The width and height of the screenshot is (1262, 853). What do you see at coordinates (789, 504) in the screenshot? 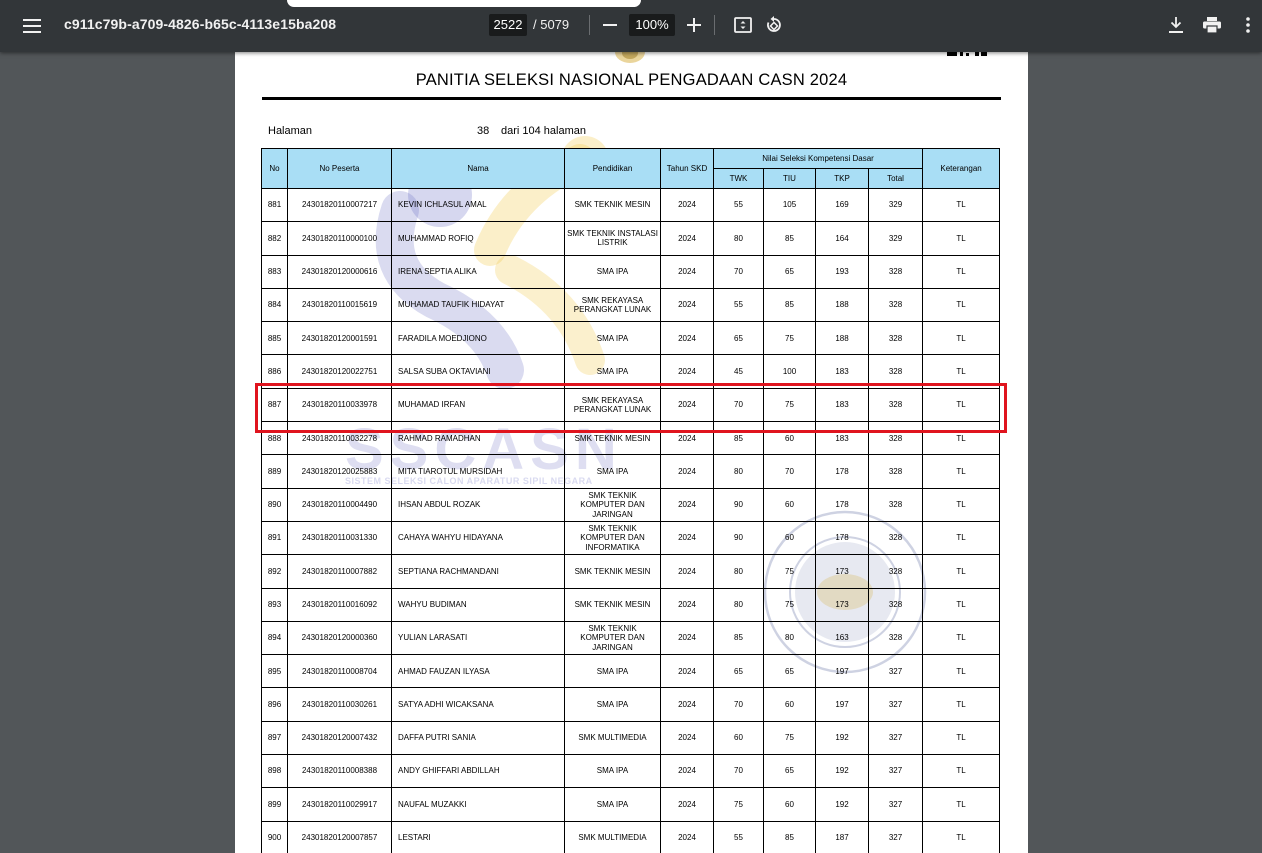
I see `cell-tiu: 60` at bounding box center [789, 504].